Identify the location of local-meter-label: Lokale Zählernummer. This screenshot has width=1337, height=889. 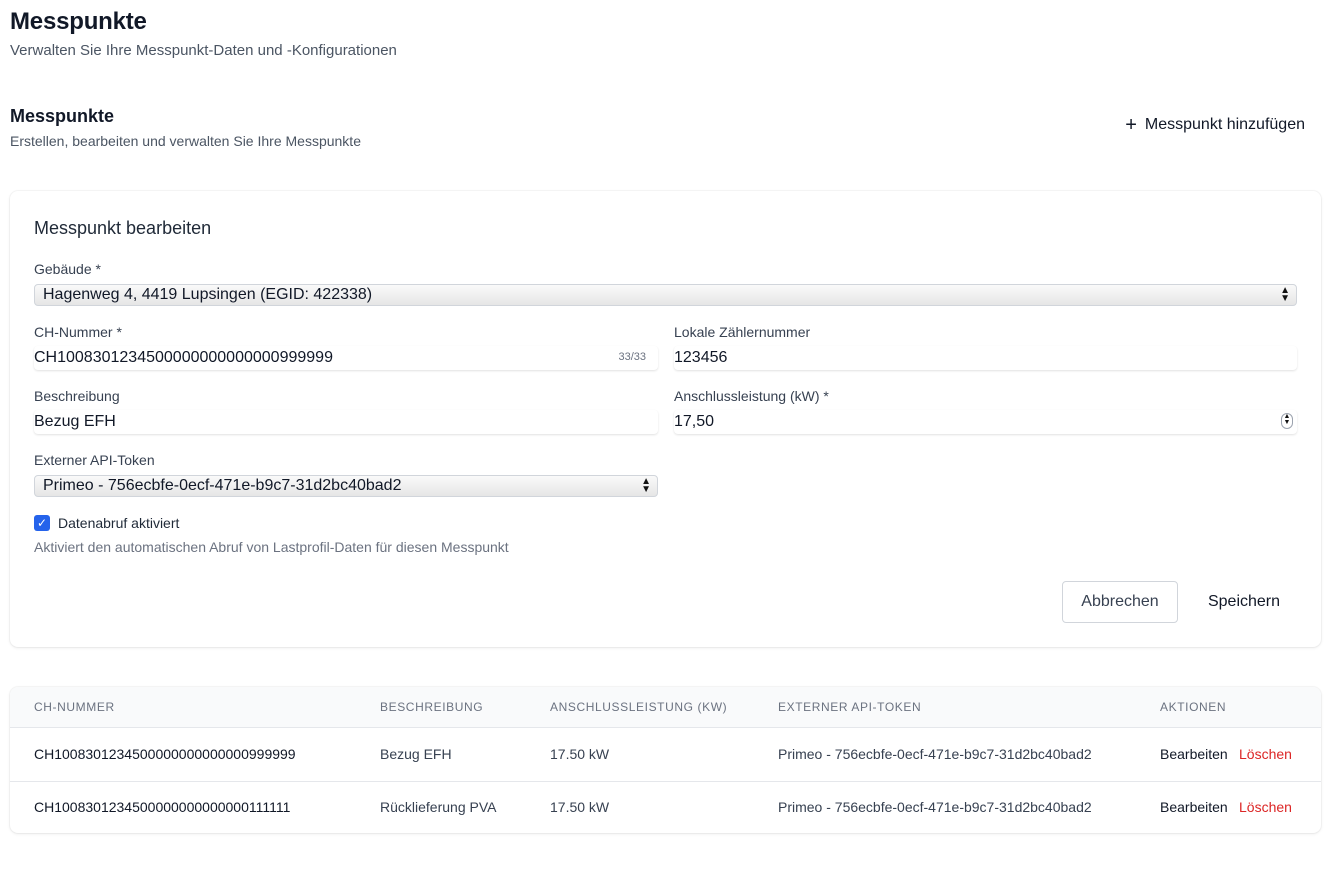
(742, 332).